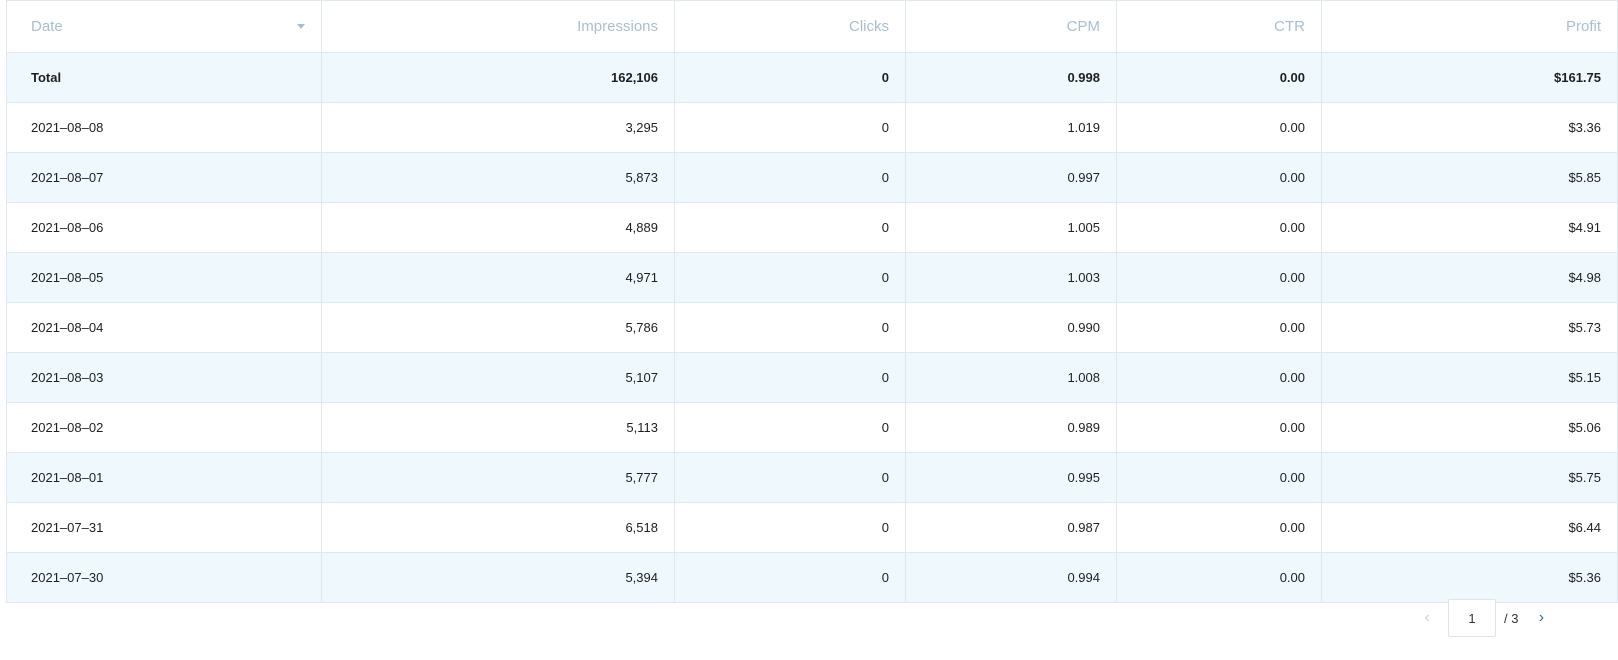  I want to click on cell-profit: $5.75, so click(1469, 477).